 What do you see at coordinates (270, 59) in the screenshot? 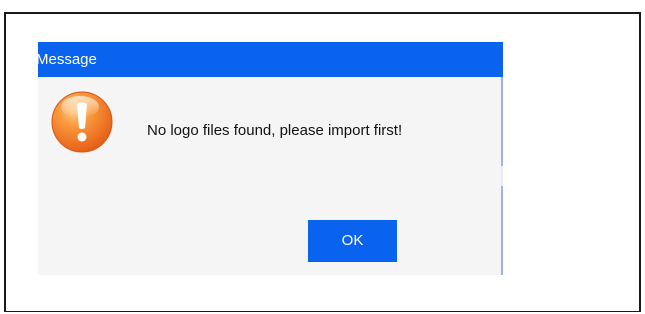
I see `dialog-title-bar: Message` at bounding box center [270, 59].